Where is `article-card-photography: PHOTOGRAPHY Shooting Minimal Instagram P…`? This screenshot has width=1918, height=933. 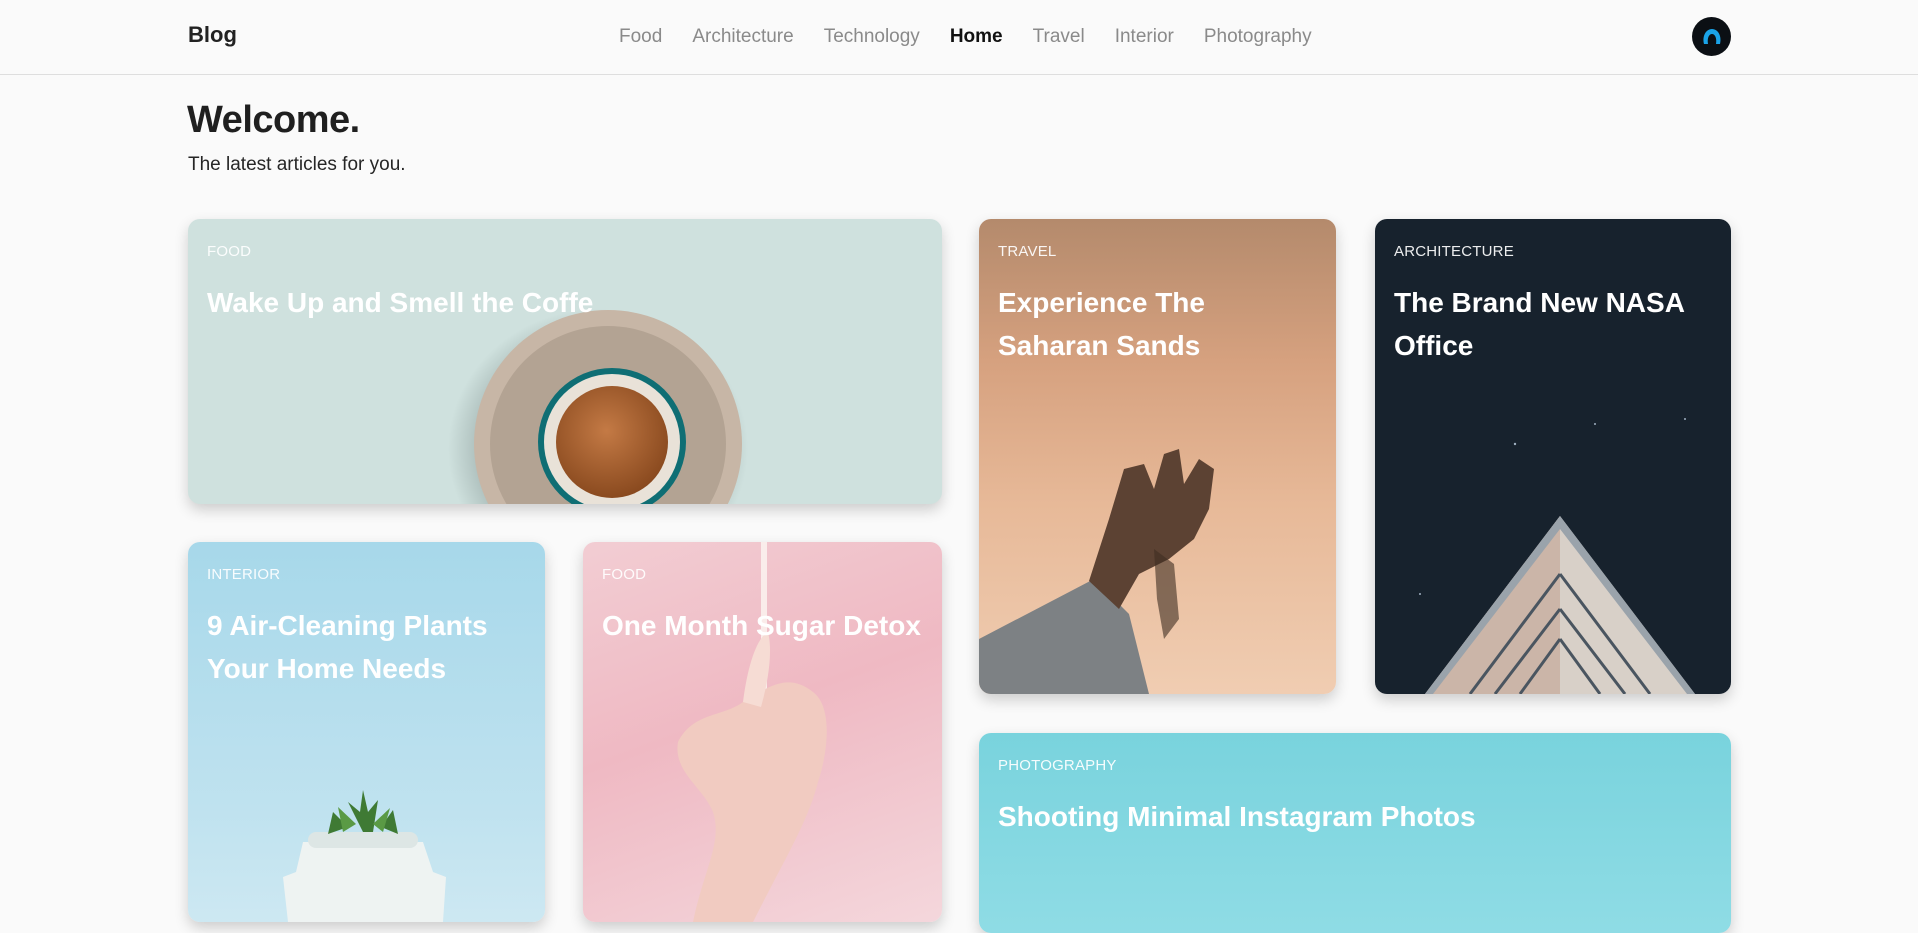
article-card-photography: PHOTOGRAPHY Shooting Minimal Instagram P… is located at coordinates (1355, 833).